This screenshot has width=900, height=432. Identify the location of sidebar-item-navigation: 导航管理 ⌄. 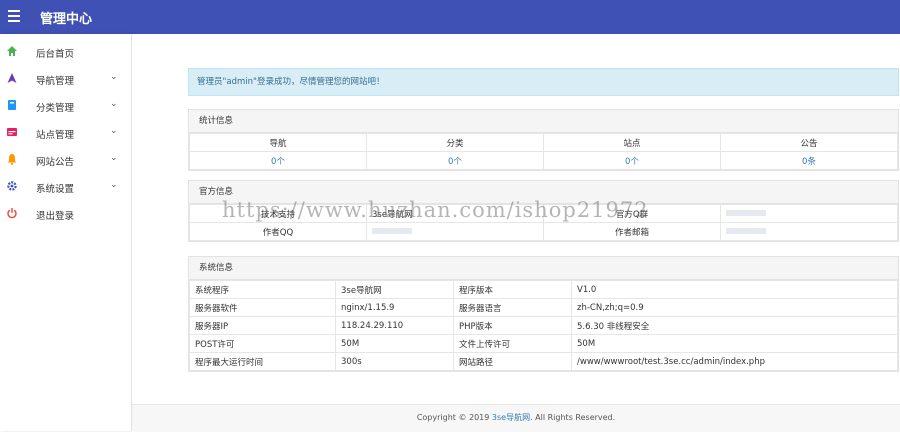
(65, 78).